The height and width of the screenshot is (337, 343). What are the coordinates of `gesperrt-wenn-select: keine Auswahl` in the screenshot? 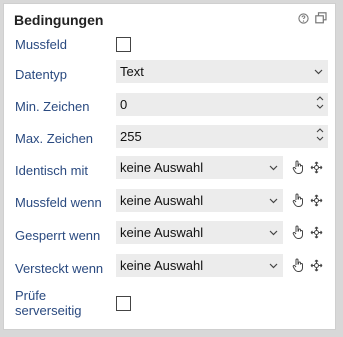 It's located at (199, 232).